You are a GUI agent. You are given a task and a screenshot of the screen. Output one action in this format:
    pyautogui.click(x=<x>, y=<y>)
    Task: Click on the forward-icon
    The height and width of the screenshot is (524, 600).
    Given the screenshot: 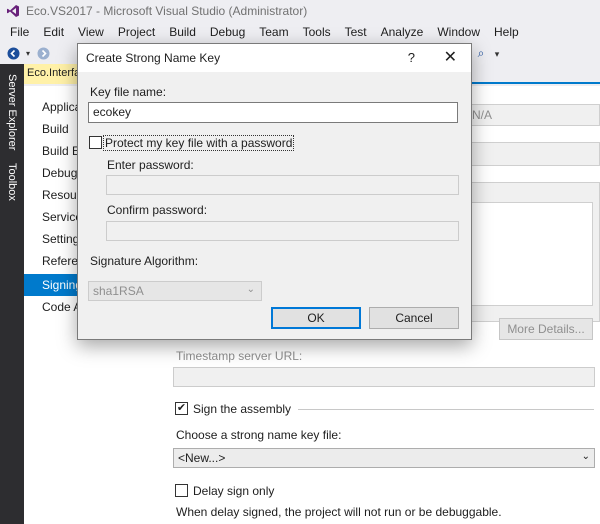 What is the action you would take?
    pyautogui.click(x=43, y=53)
    